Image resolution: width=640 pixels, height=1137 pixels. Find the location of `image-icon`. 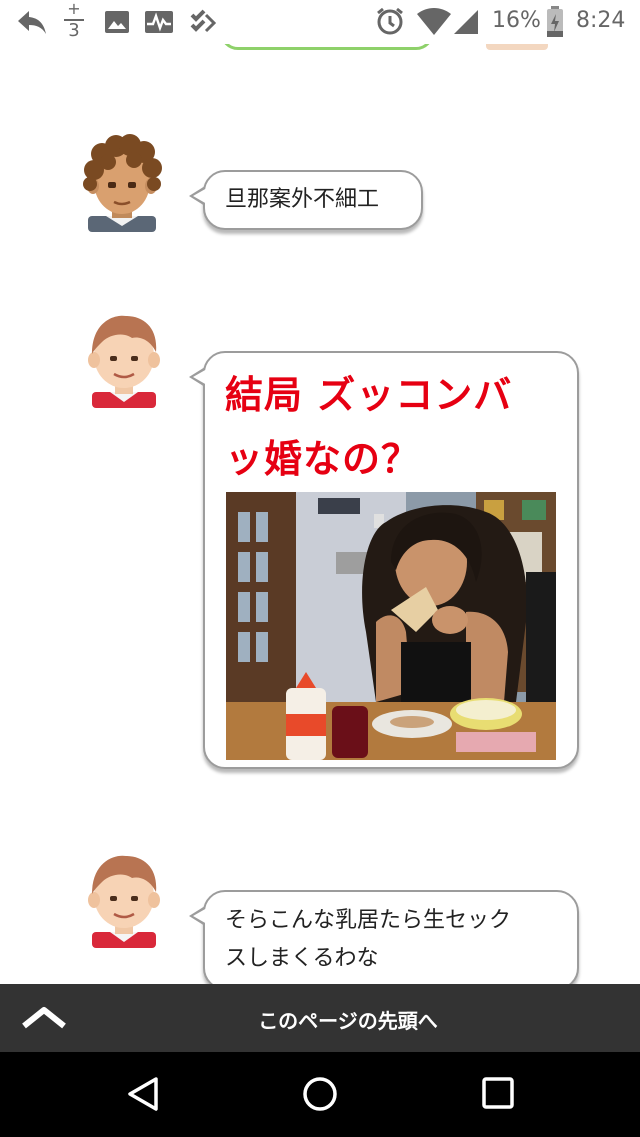

image-icon is located at coordinates (117, 22).